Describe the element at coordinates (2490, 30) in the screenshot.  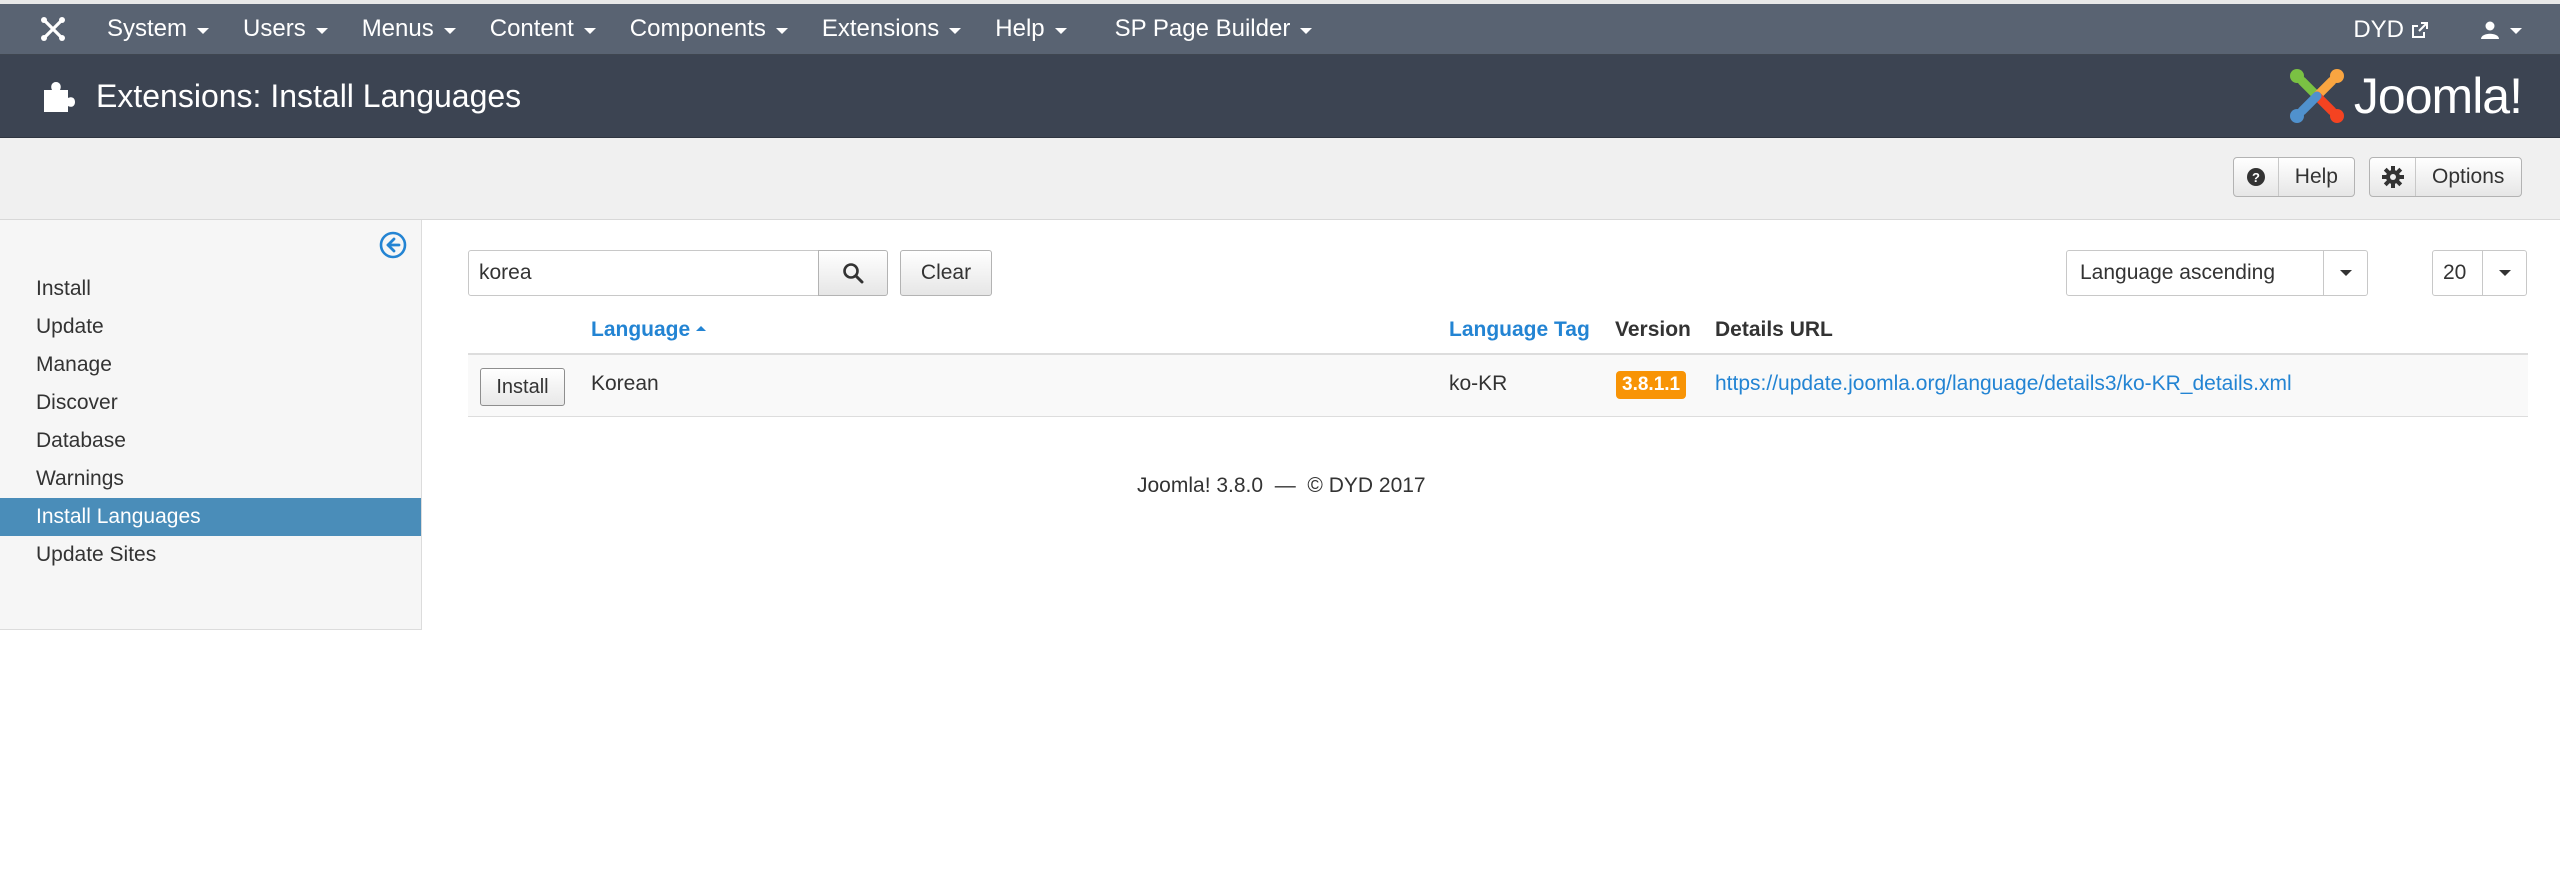
I see `user-icon` at that location.